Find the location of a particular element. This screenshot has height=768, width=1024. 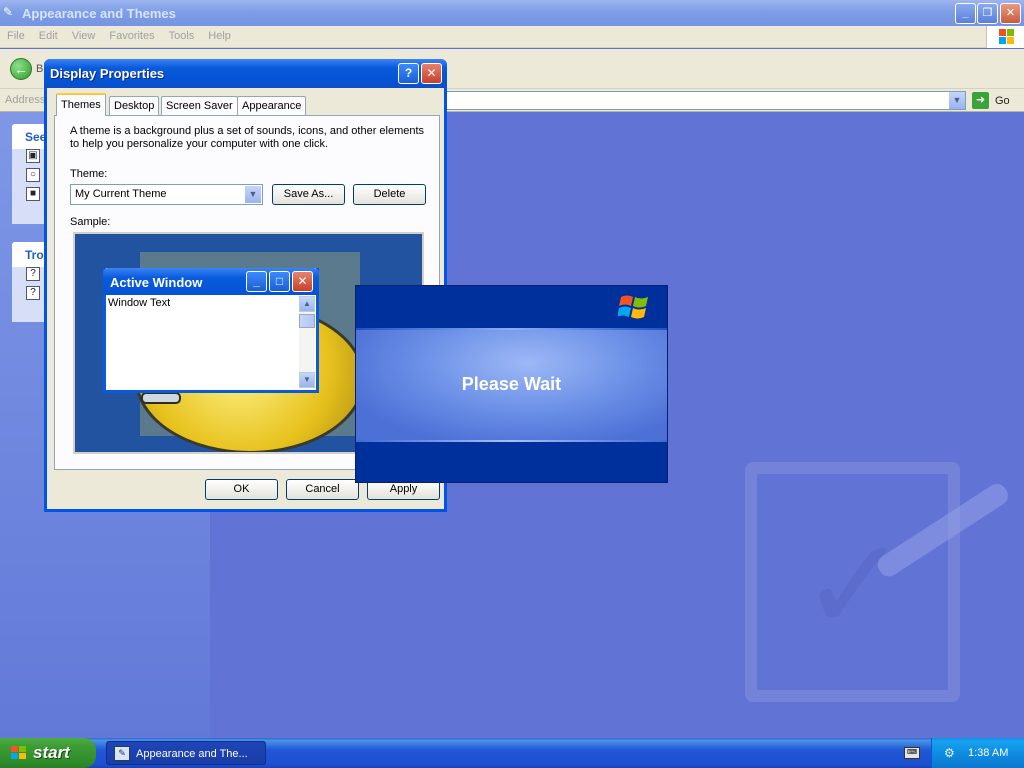

start-label: start is located at coordinates (51, 752).